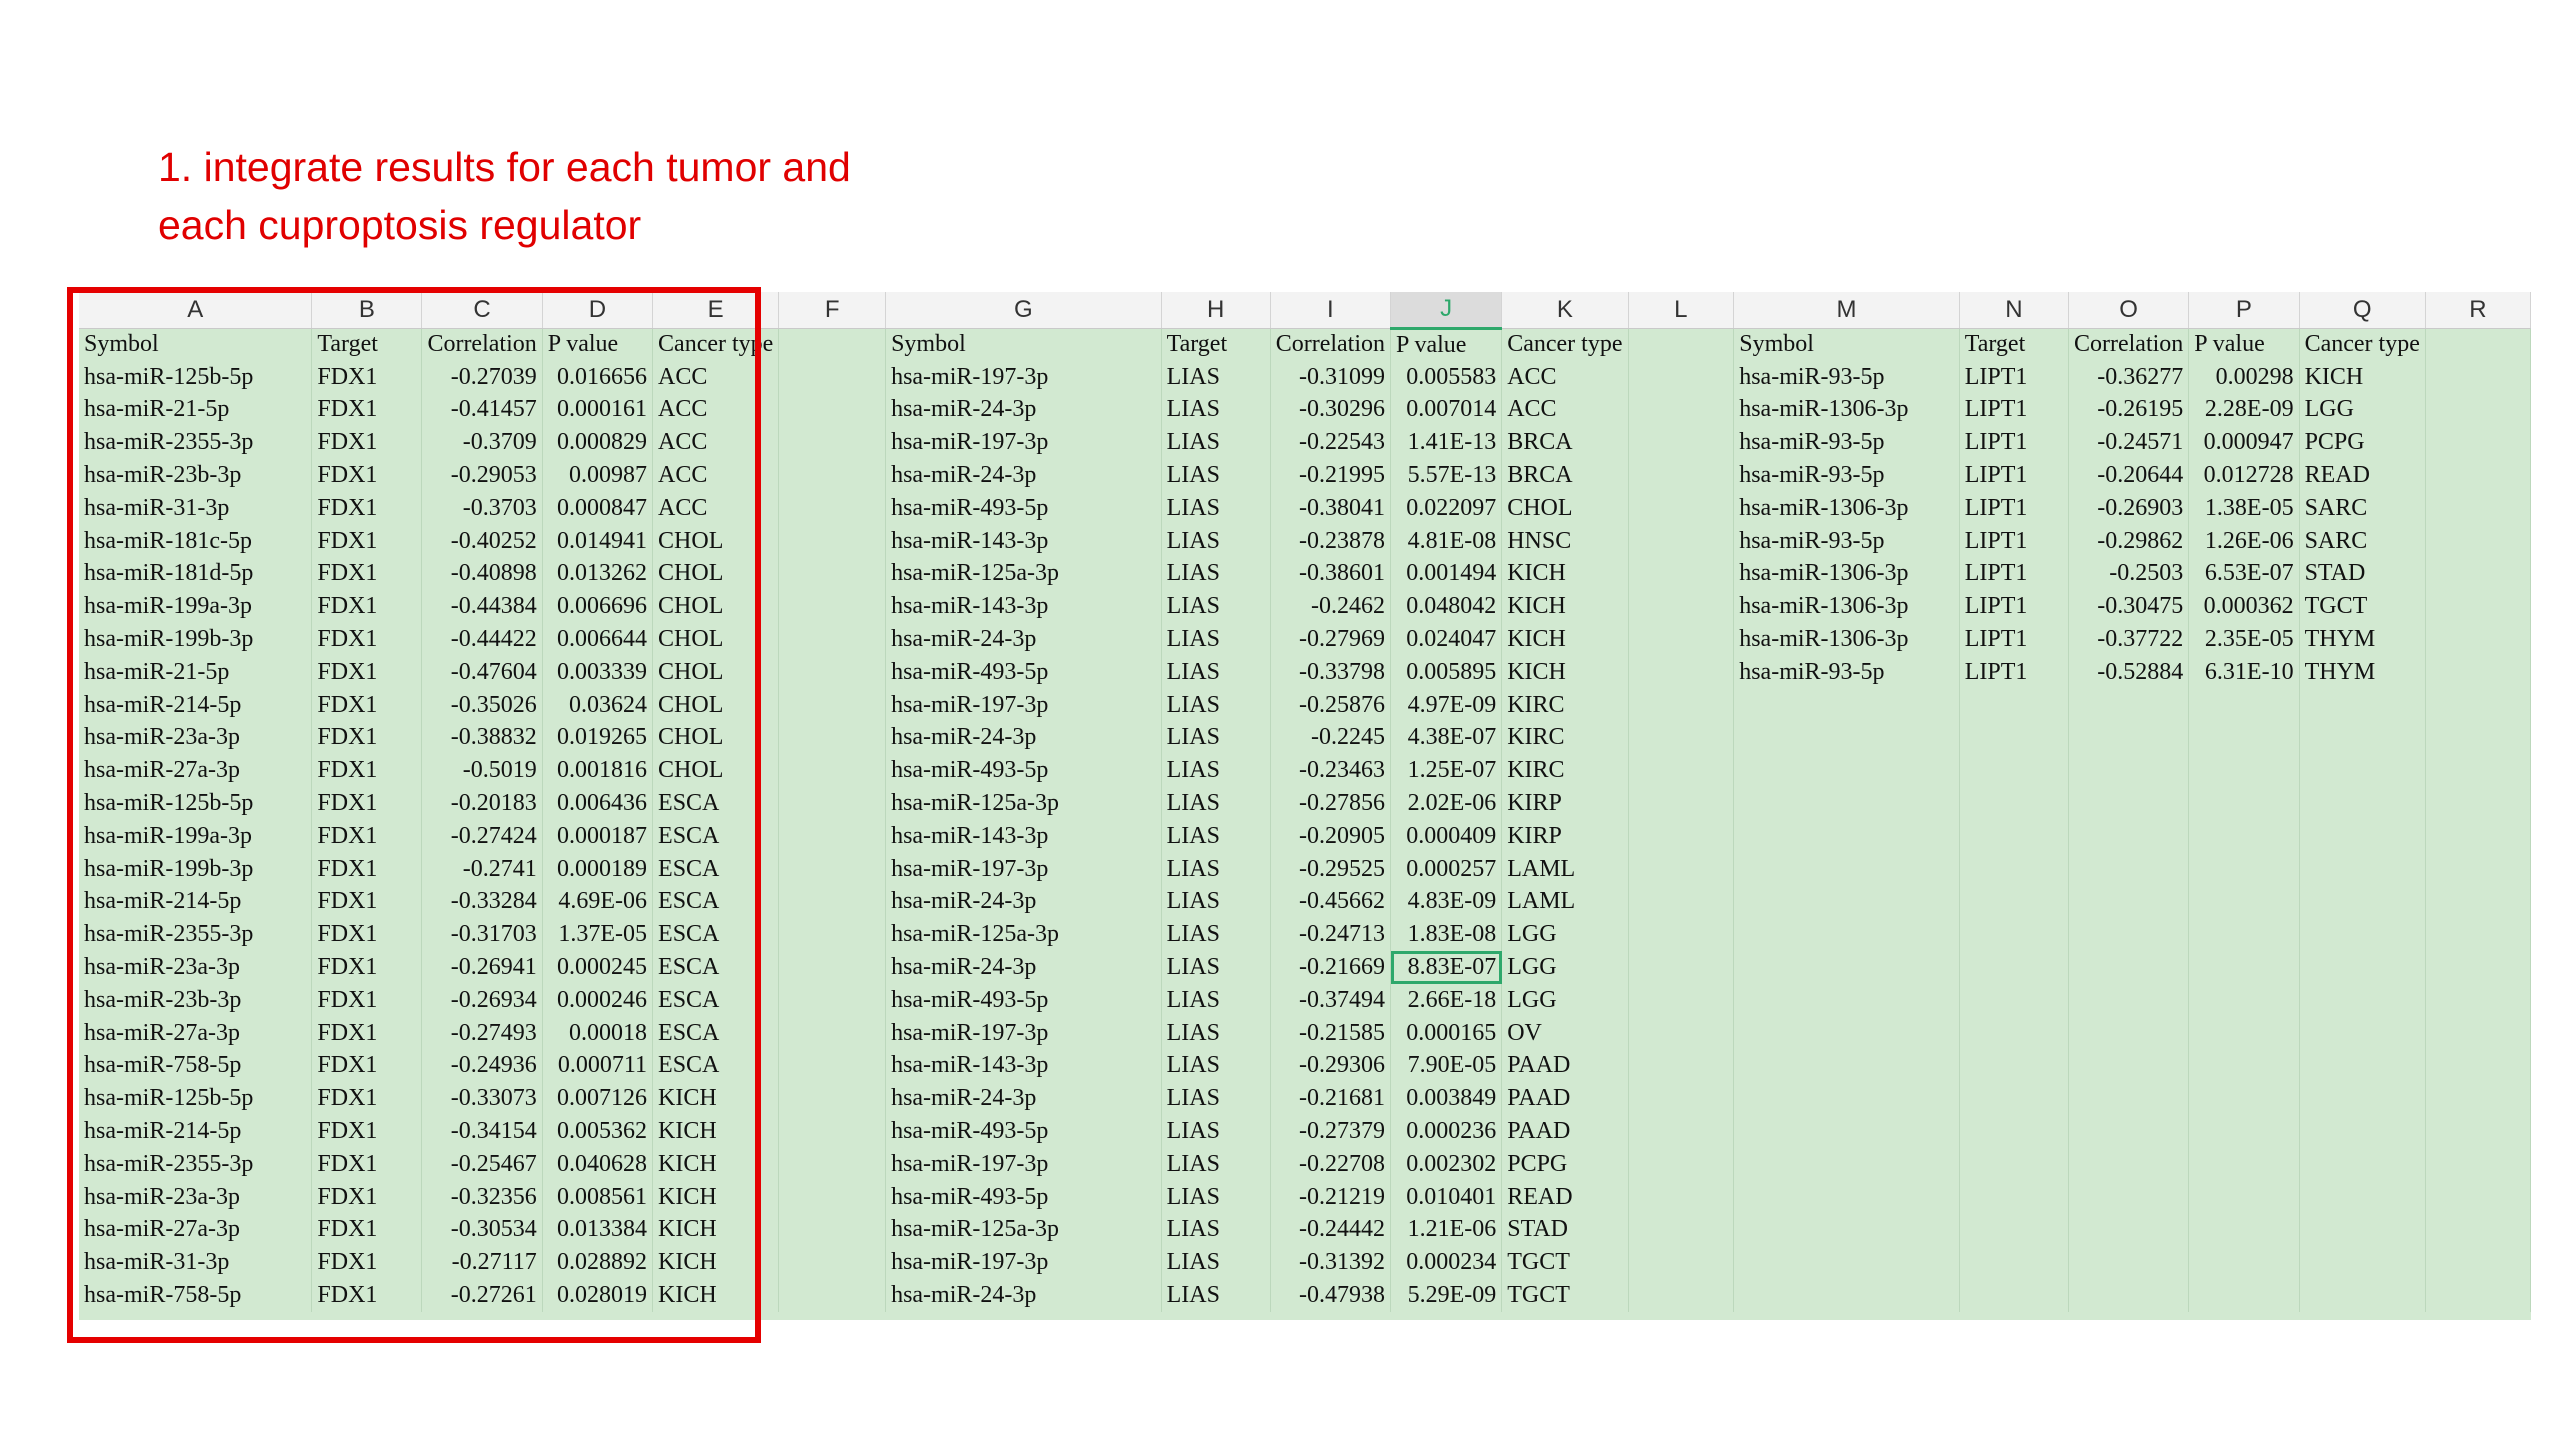 The width and height of the screenshot is (2560, 1440). Describe the element at coordinates (1565, 1197) in the screenshot. I see `table-cell: READ` at that location.